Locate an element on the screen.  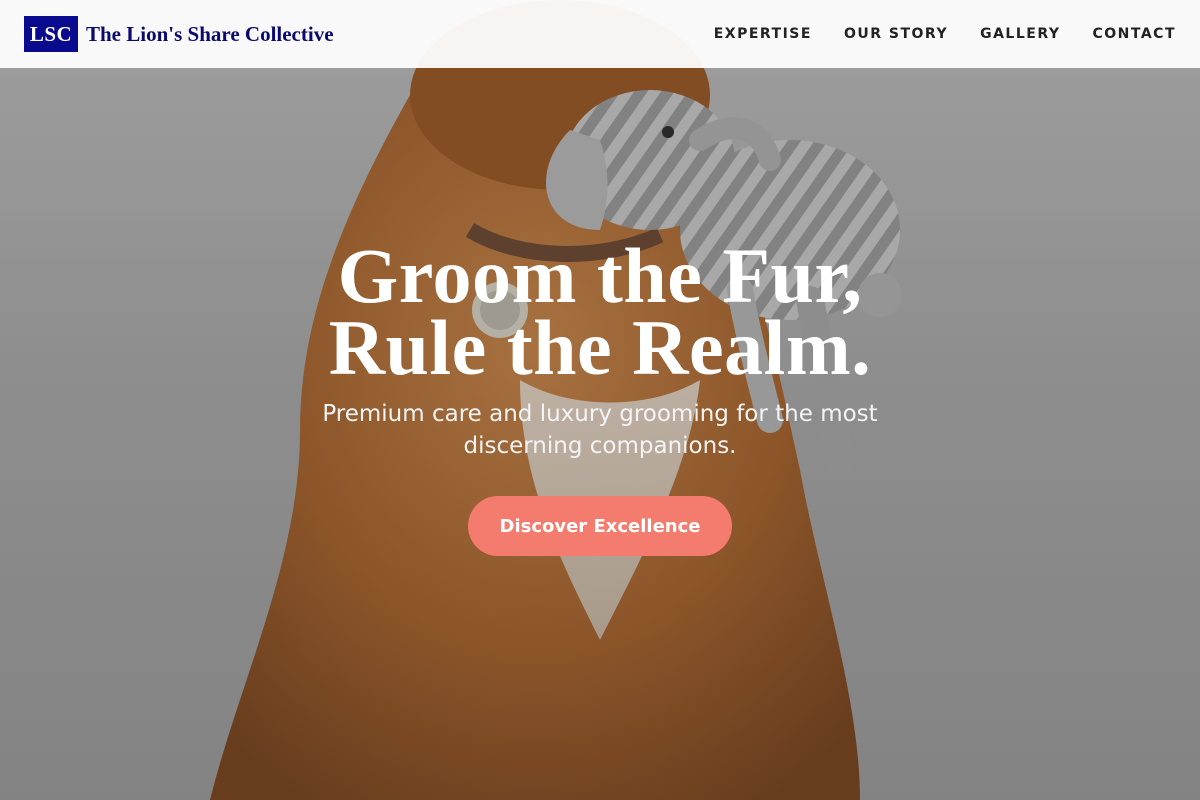
nav-item-our-story: OUR STORY is located at coordinates (896, 34).